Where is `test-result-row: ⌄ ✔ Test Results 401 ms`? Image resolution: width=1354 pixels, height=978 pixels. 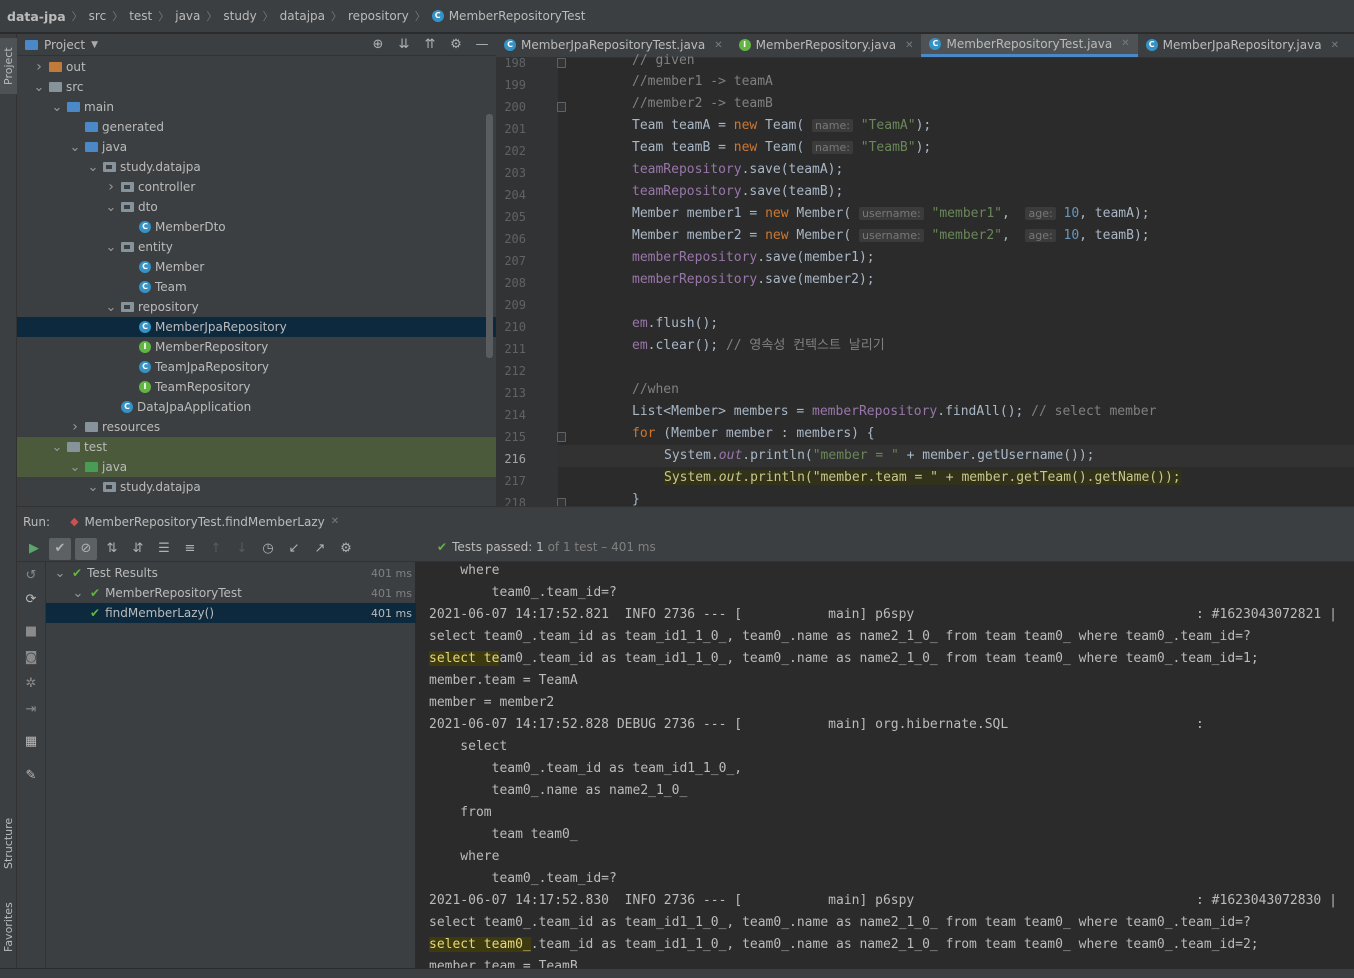 test-result-row: ⌄ ✔ Test Results 401 ms is located at coordinates (231, 573).